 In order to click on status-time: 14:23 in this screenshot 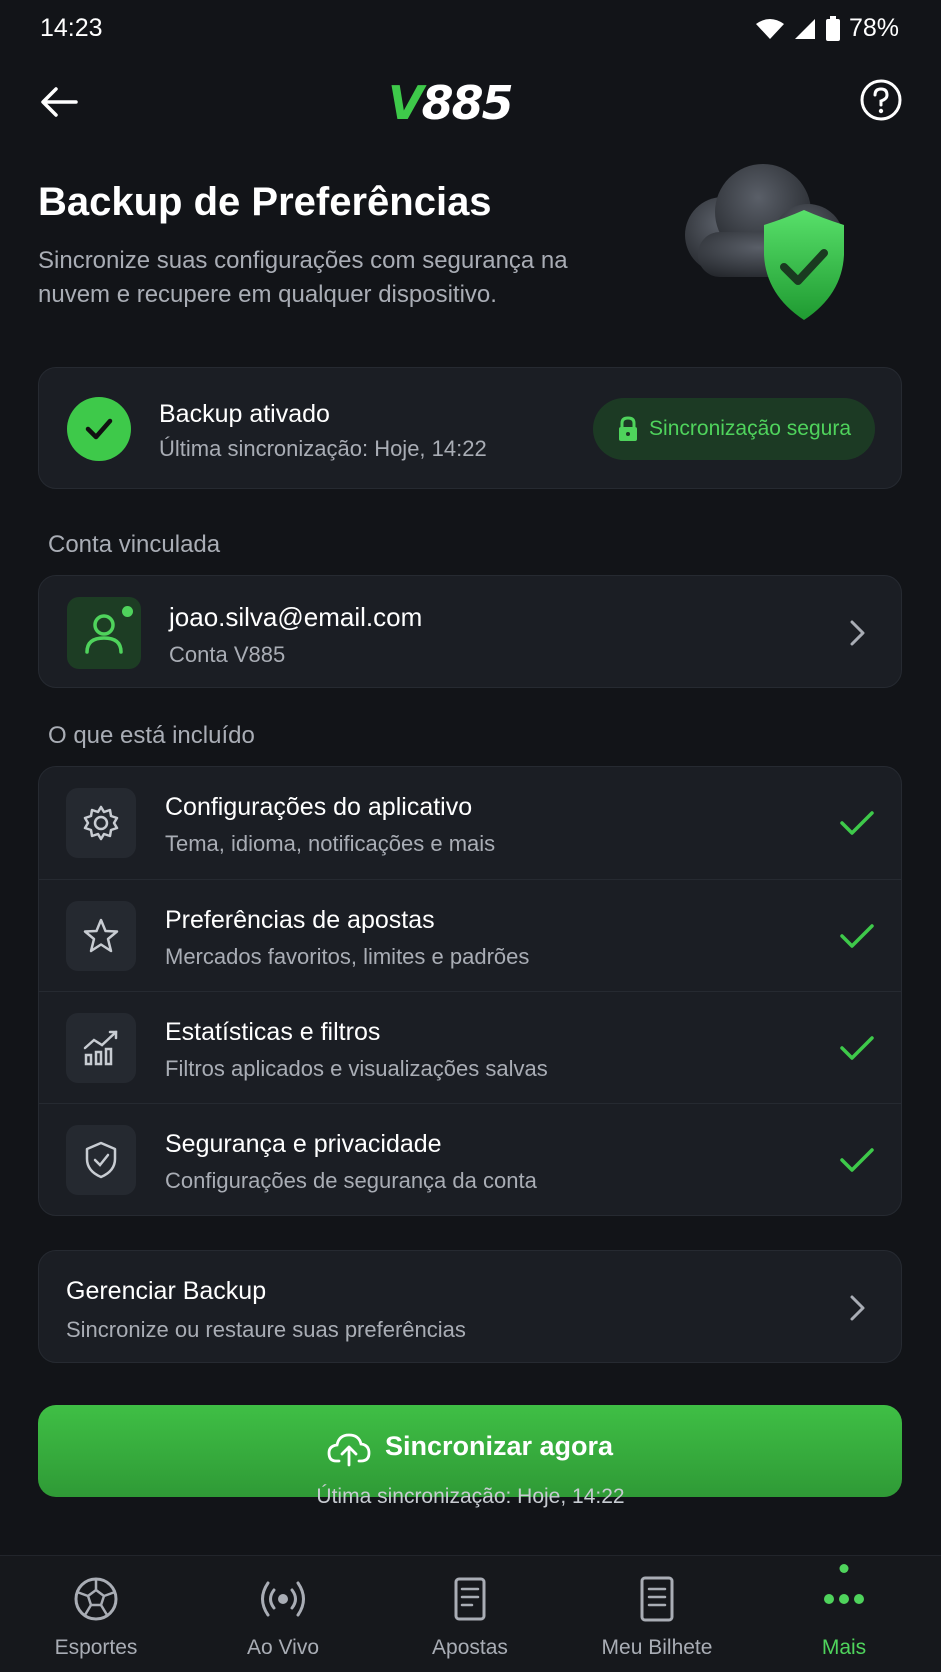, I will do `click(71, 28)`.